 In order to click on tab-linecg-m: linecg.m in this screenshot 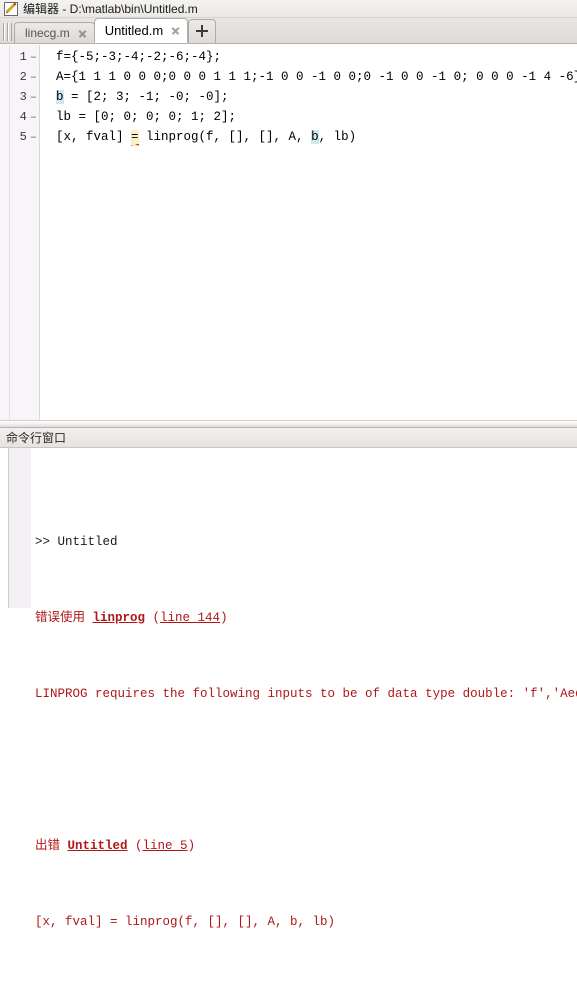, I will do `click(54, 32)`.